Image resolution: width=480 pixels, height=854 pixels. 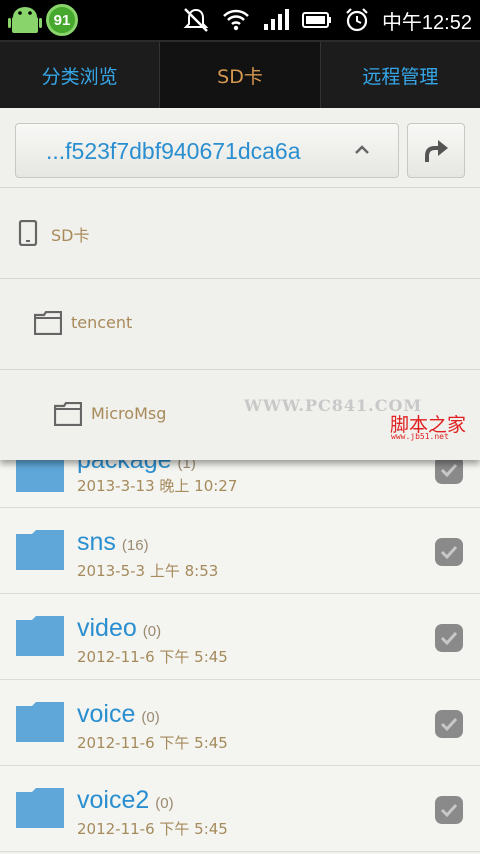 What do you see at coordinates (362, 149) in the screenshot?
I see `chevron-up-icon` at bounding box center [362, 149].